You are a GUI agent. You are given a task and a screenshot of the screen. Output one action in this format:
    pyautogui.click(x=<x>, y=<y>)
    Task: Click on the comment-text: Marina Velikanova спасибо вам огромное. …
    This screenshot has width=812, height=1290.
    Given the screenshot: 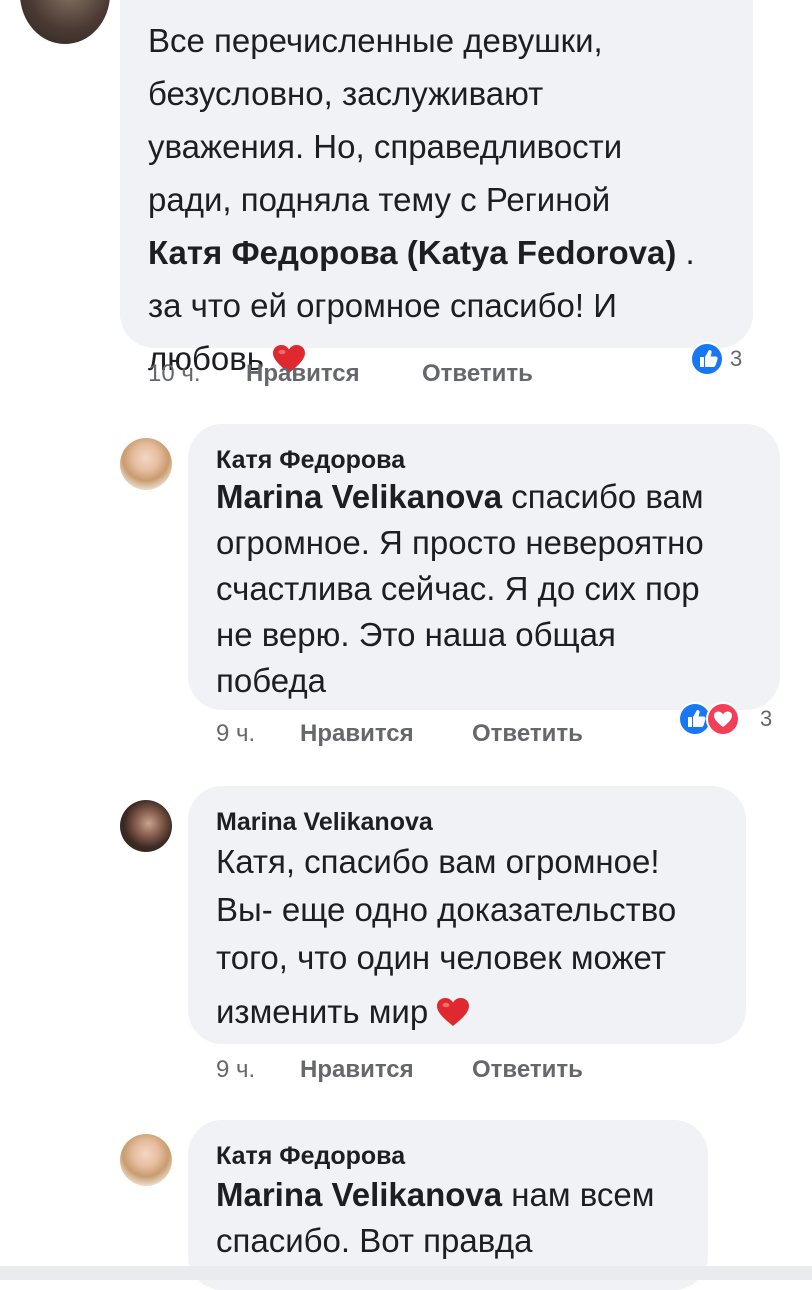 What is the action you would take?
    pyautogui.click(x=460, y=588)
    